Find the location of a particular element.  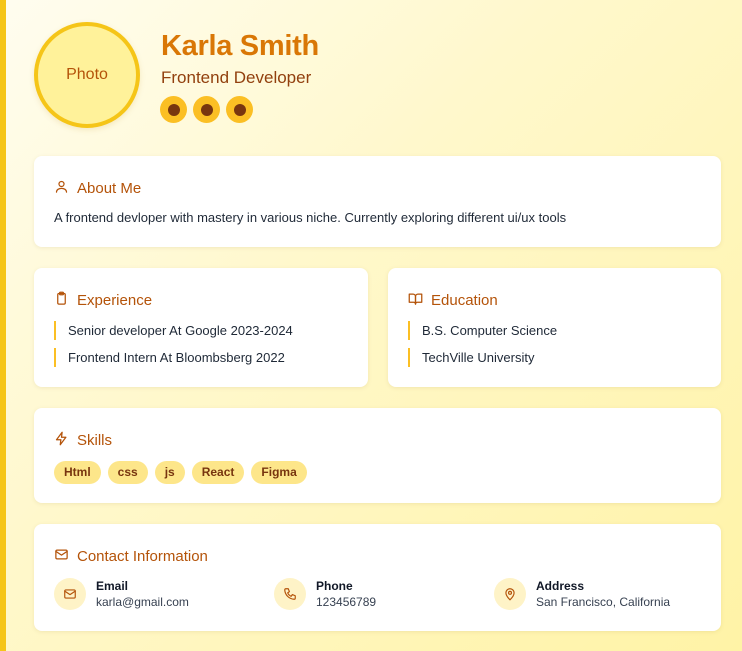

skill-tag: css is located at coordinates (127, 472).